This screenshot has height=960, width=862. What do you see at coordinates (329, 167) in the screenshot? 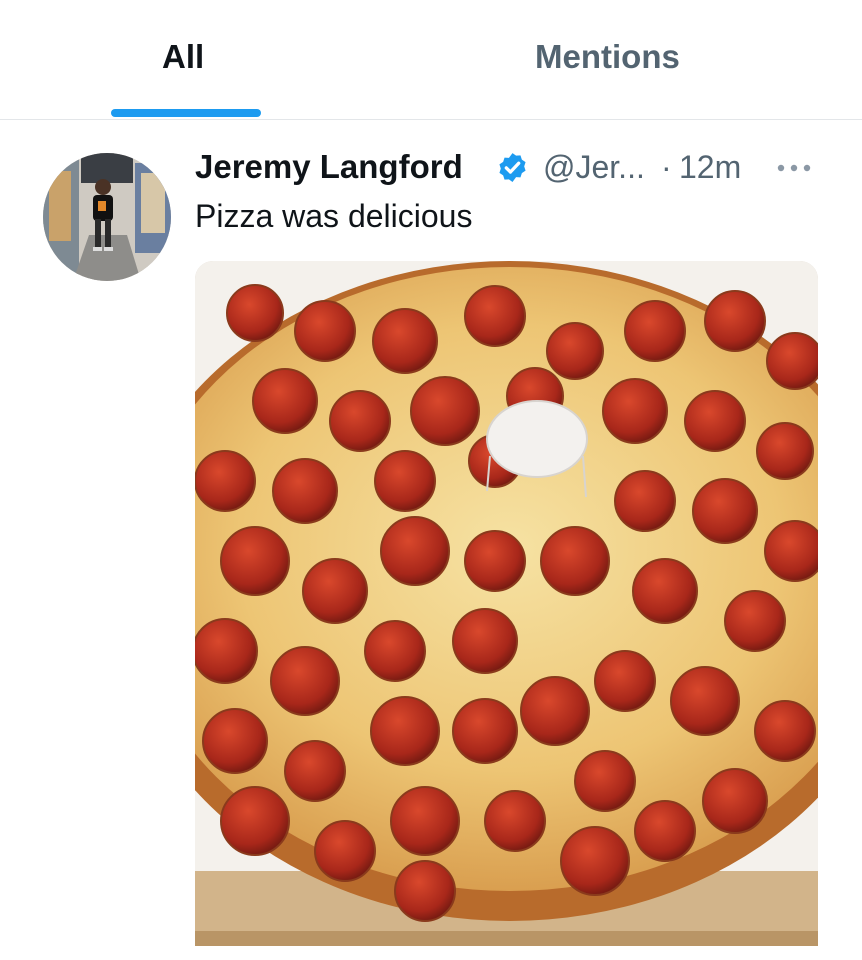
I see `author-name: Jeremy Langford` at bounding box center [329, 167].